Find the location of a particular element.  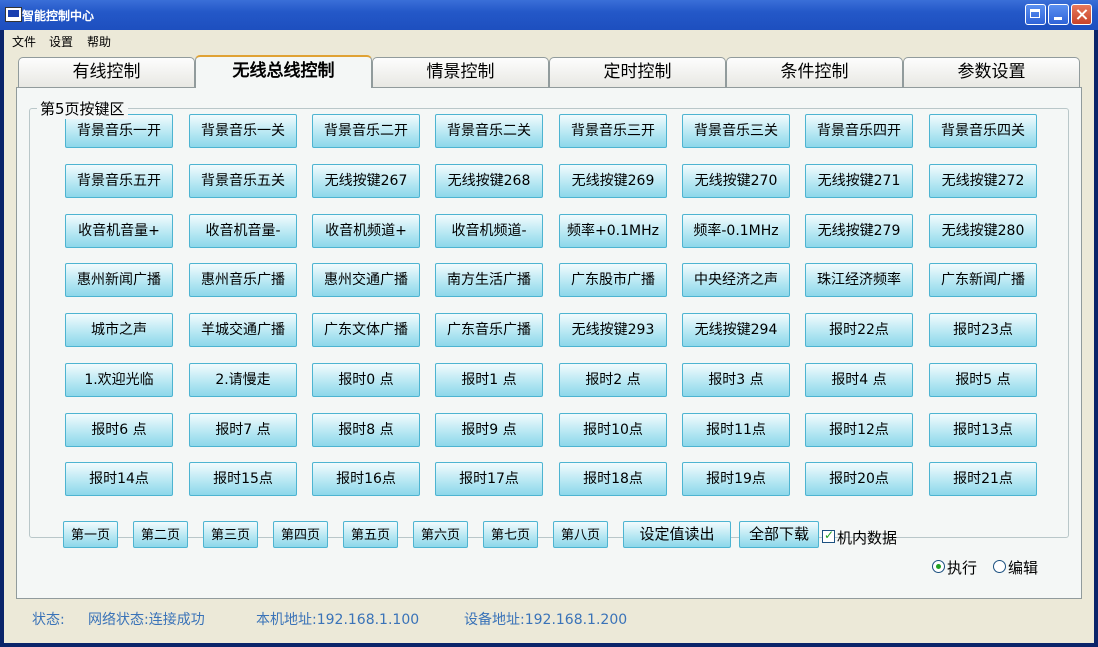

key-button: 背景音乐一开 is located at coordinates (119, 131).